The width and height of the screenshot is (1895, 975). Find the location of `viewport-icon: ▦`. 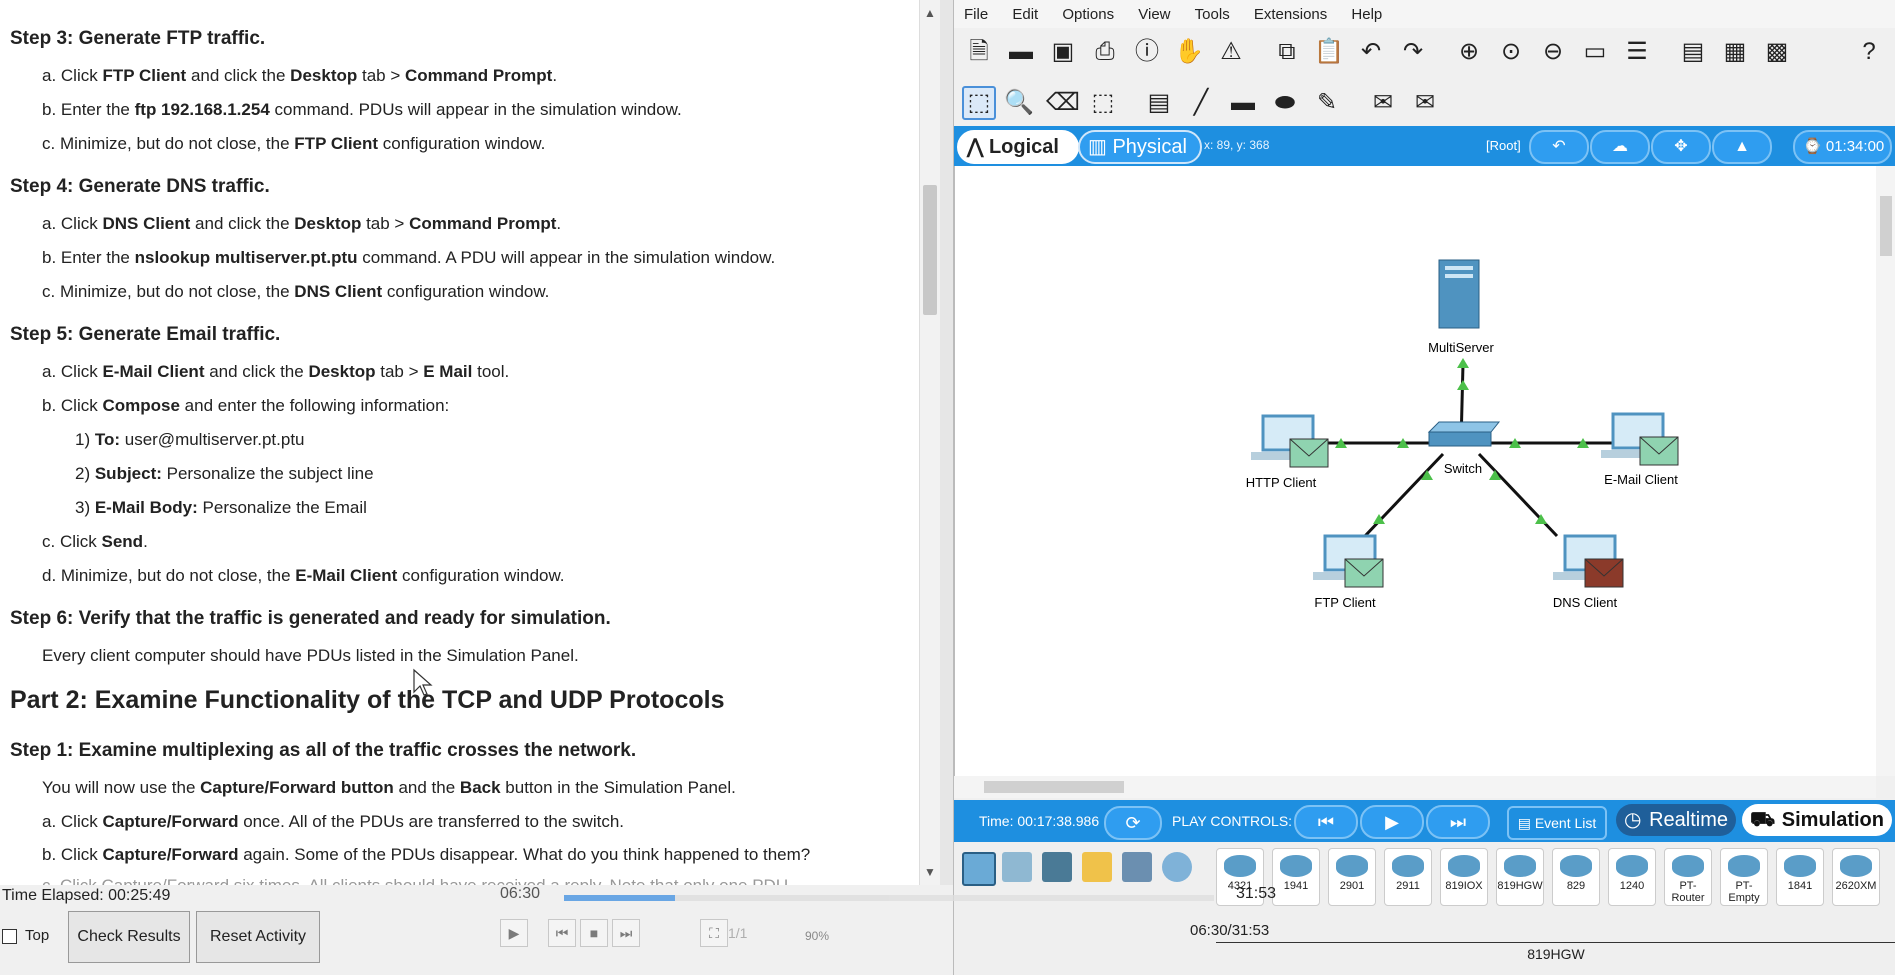

viewport-icon: ▦ is located at coordinates (1735, 52).